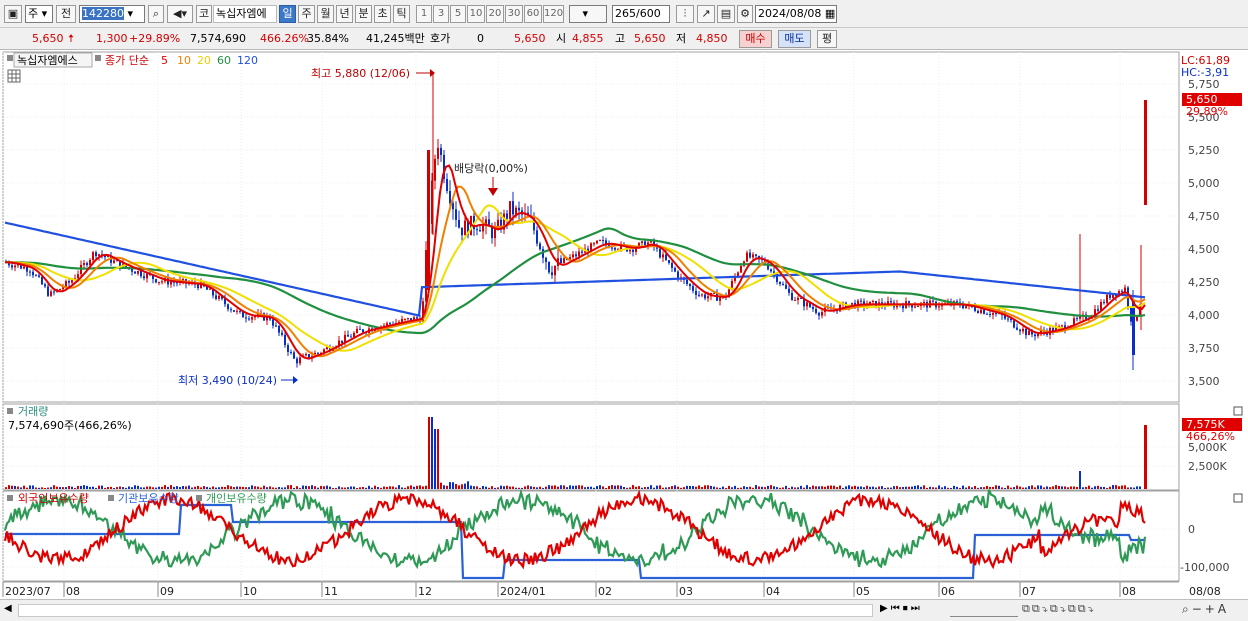 This screenshot has width=1248, height=621. I want to click on data-count-input: 265/600, so click(641, 14).